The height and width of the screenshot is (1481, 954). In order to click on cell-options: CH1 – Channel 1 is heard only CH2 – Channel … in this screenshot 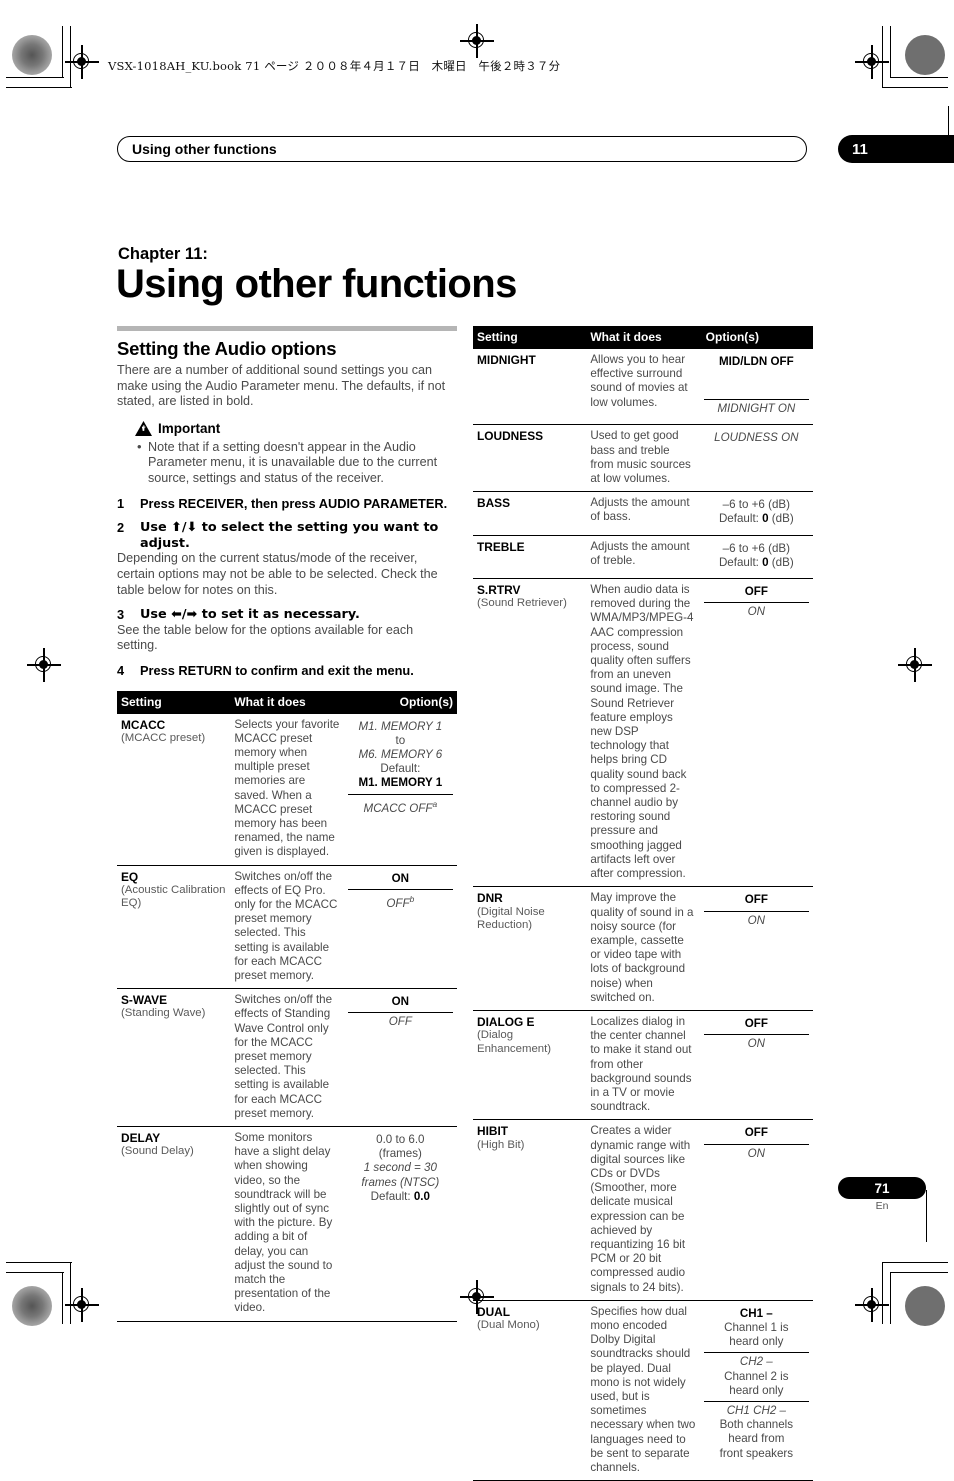, I will do `click(756, 1390)`.